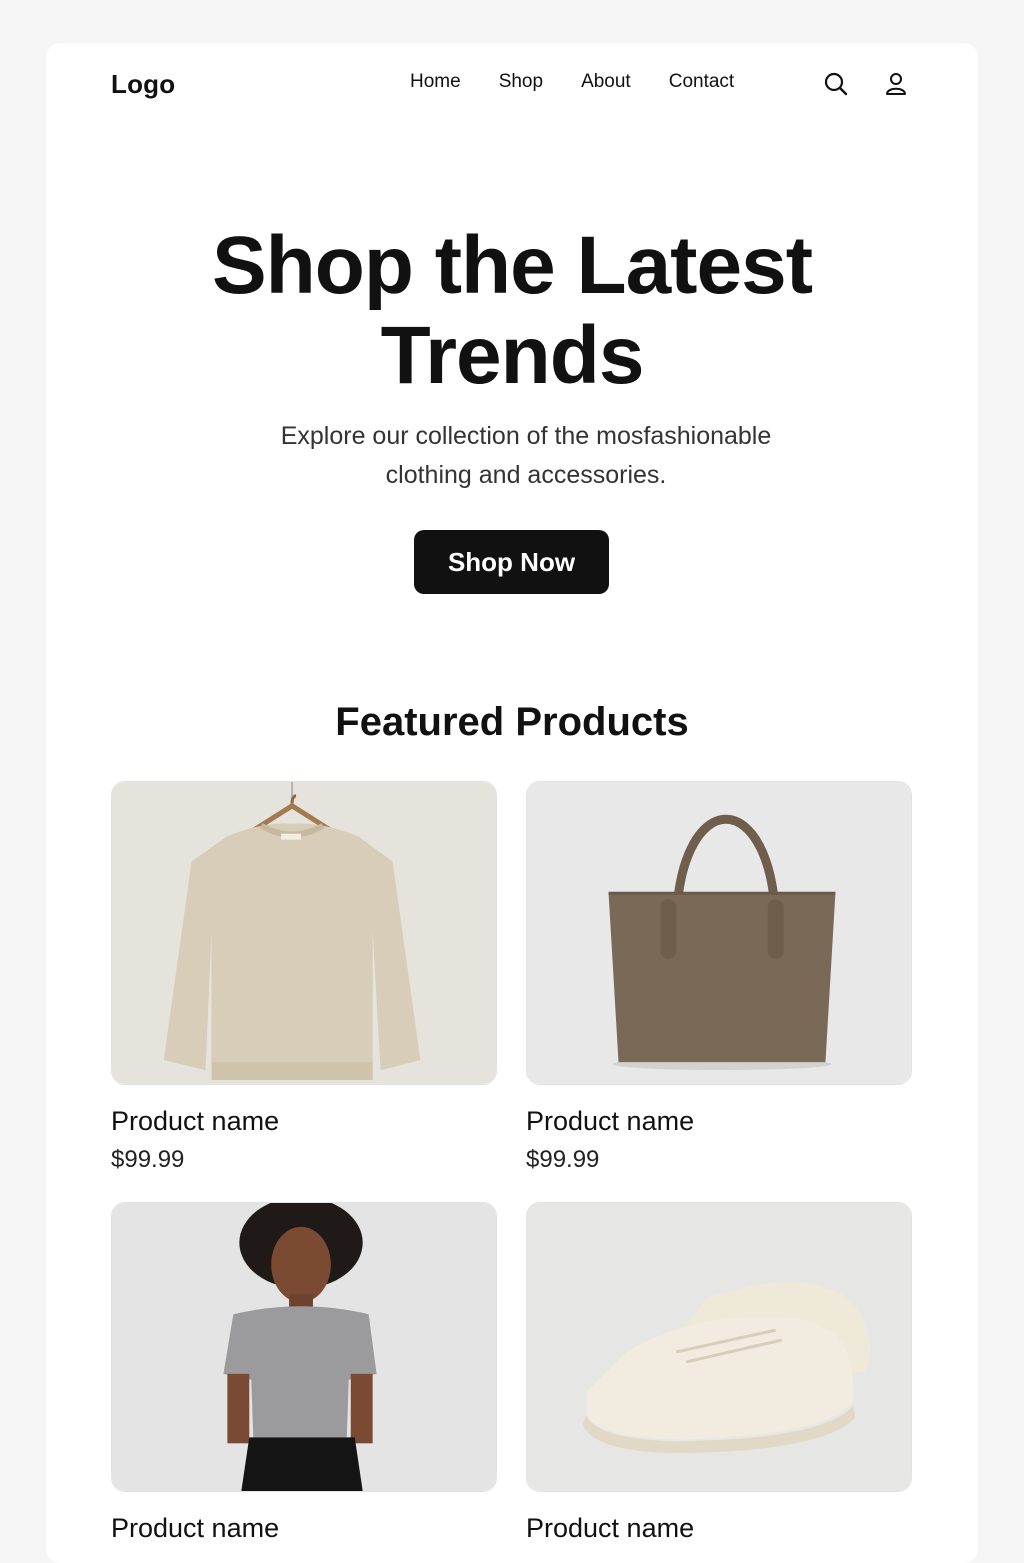 The image size is (1024, 1563). Describe the element at coordinates (512, 722) in the screenshot. I see `featured-products-title: Featured Products` at that location.